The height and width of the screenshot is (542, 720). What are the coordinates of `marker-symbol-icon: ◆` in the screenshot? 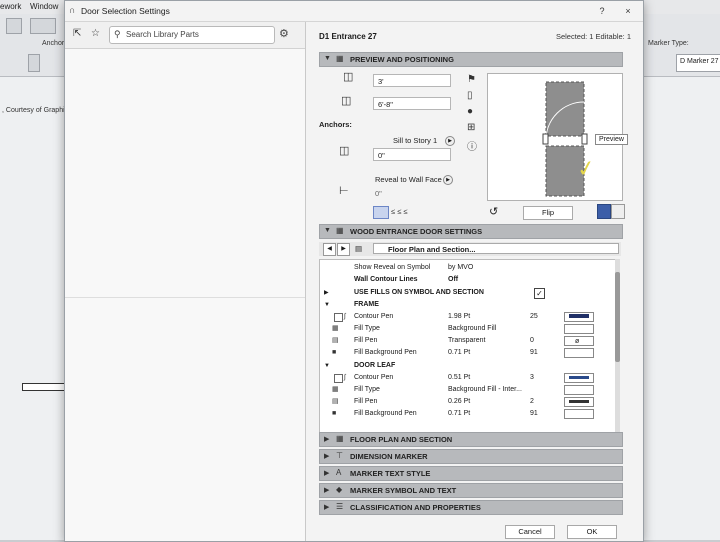 It's located at (339, 489).